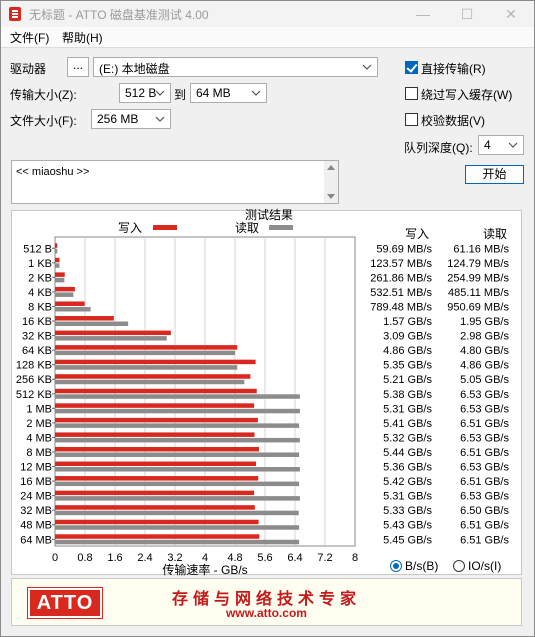  What do you see at coordinates (478, 293) in the screenshot?
I see `read-value-label: 485.11 MB/s` at bounding box center [478, 293].